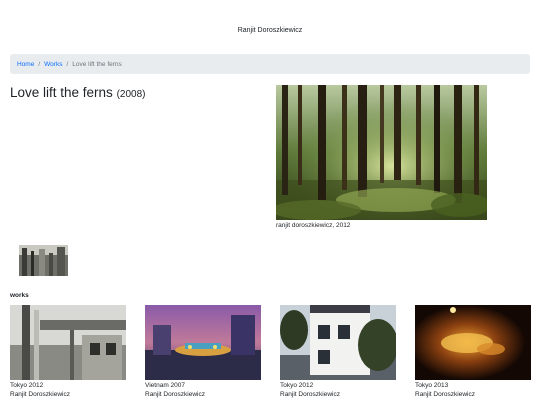 The height and width of the screenshot is (405, 540). I want to click on work-card-place-year: Tokyo 2013, so click(432, 385).